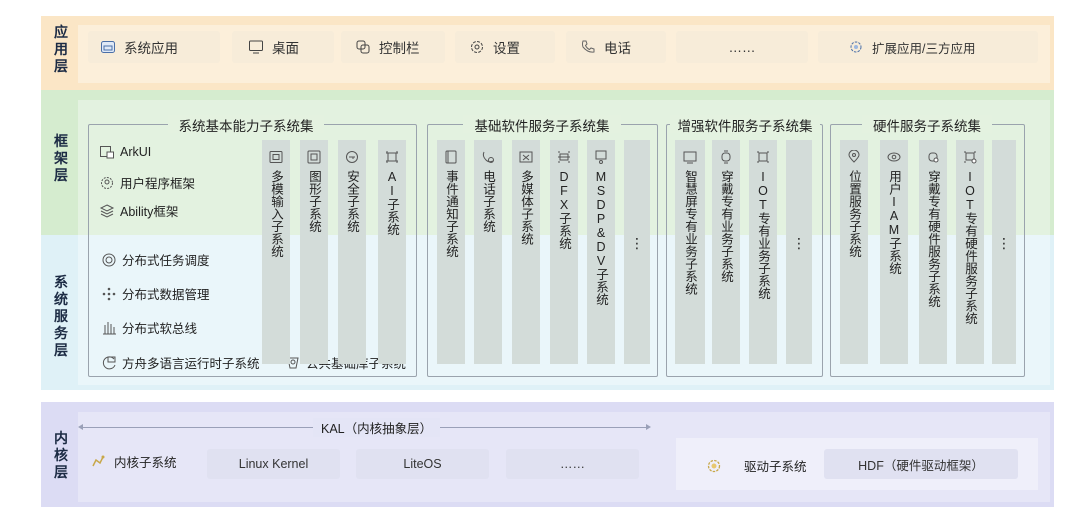 This screenshot has width=1067, height=518. Describe the element at coordinates (927, 124) in the screenshot. I see `hardware-group-title: 硬件服务子系统集` at that location.